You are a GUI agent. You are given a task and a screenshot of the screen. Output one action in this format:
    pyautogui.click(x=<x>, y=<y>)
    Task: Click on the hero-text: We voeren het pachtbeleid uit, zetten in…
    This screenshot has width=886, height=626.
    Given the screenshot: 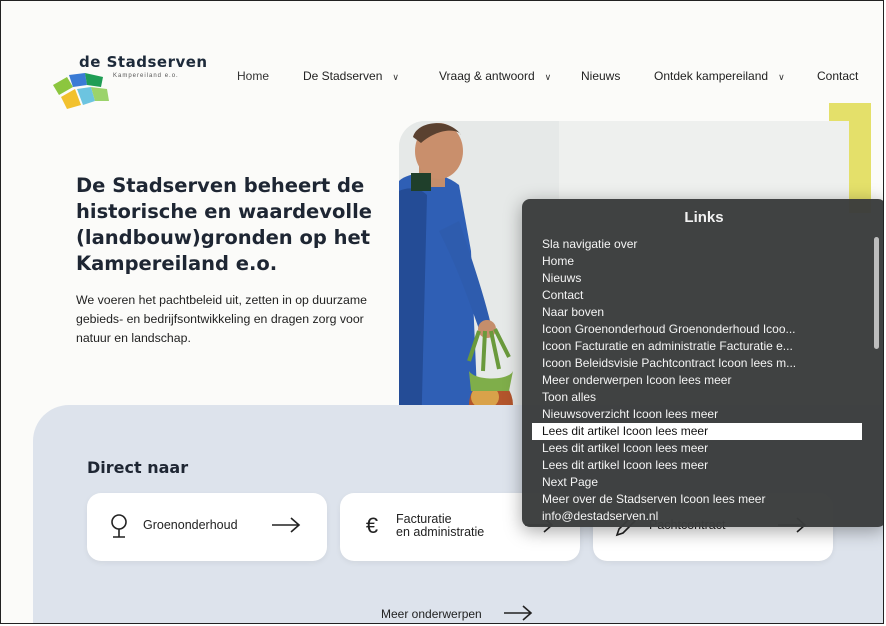 What is the action you would take?
    pyautogui.click(x=221, y=319)
    